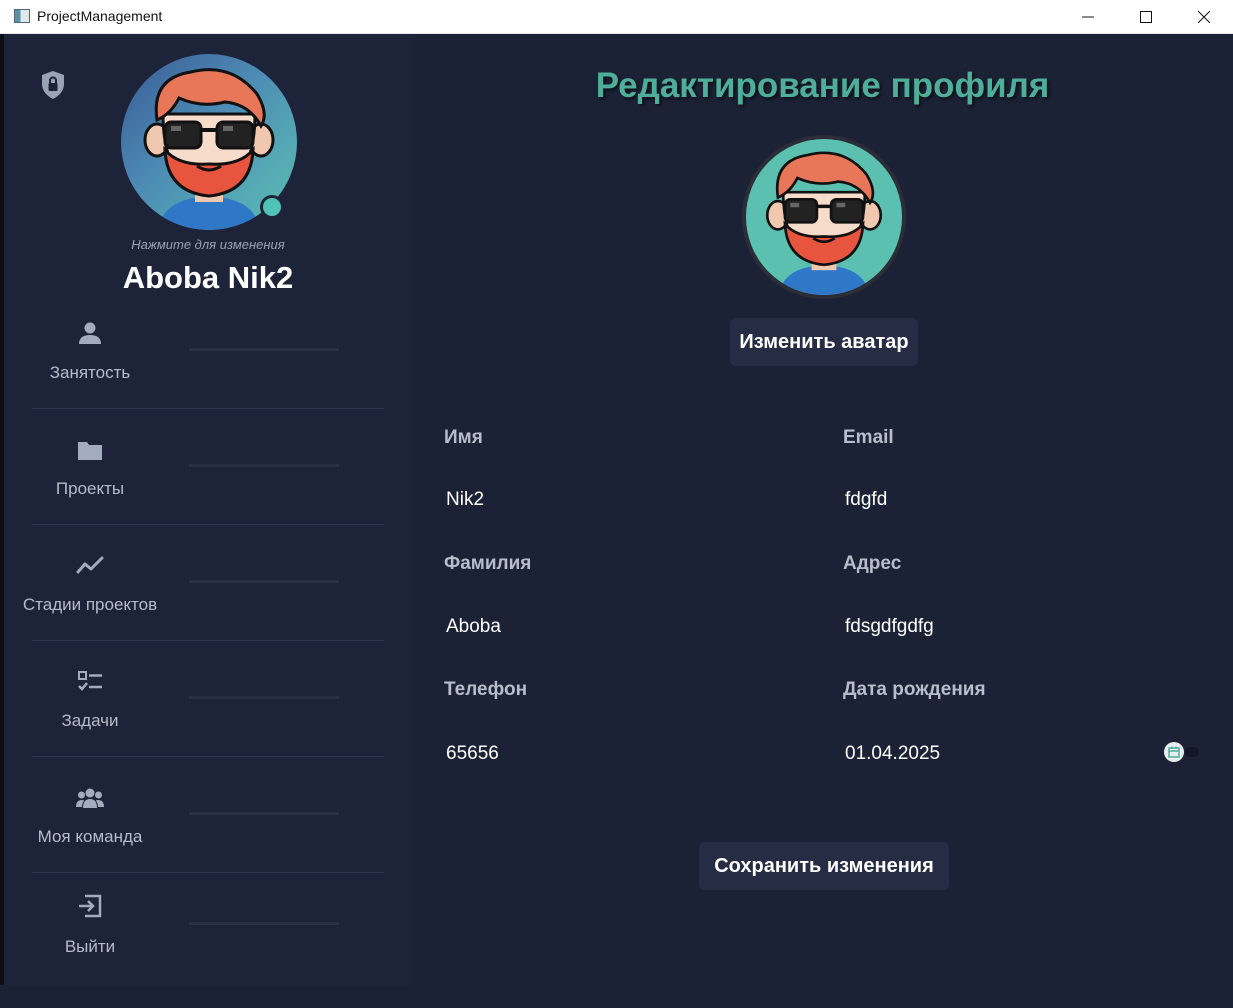 The image size is (1233, 1008). Describe the element at coordinates (208, 378) in the screenshot. I see `nav-item-occupancy: Занятость` at that location.